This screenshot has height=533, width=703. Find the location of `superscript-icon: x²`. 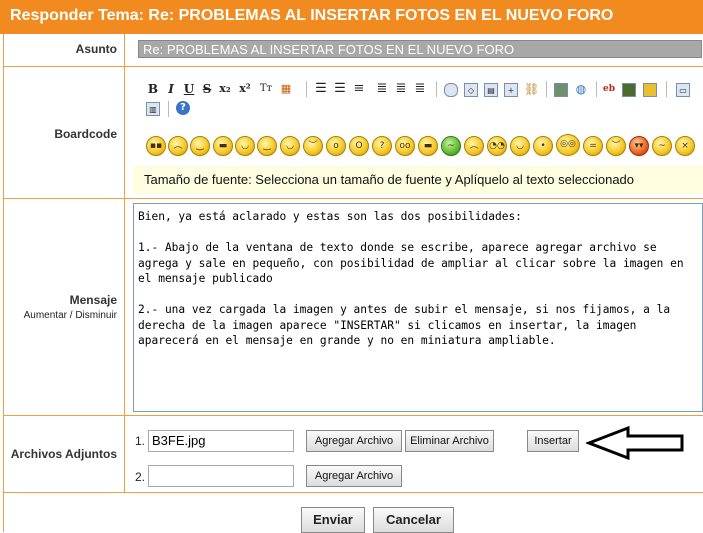

superscript-icon: x² is located at coordinates (245, 89).